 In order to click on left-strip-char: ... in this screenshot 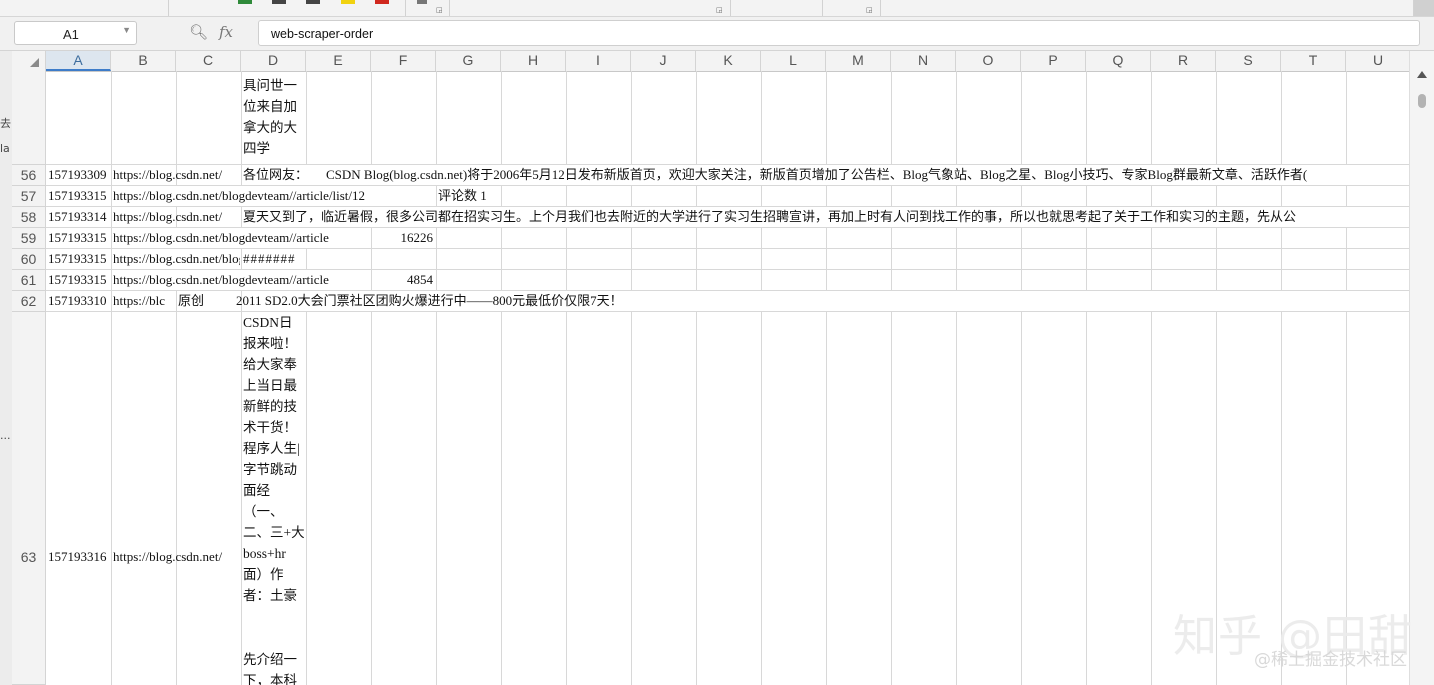, I will do `click(5, 435)`.